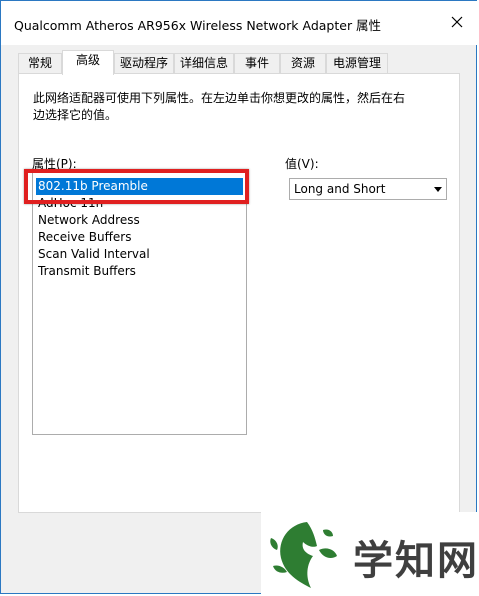  I want to click on value-label: 值(V):, so click(302, 164).